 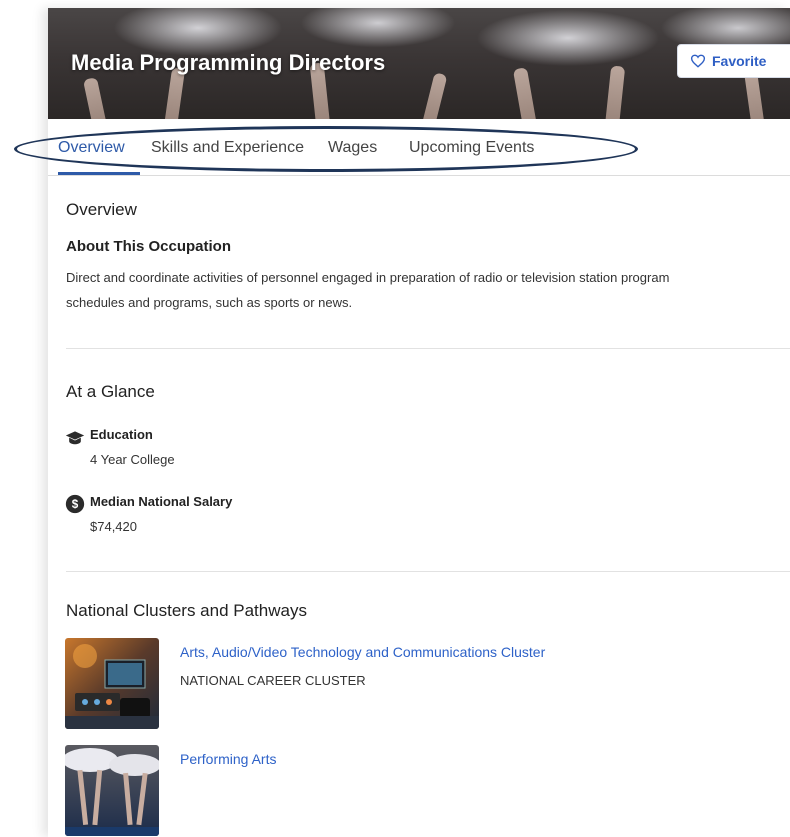 I want to click on section-heading-overview: Overview, so click(x=101, y=209).